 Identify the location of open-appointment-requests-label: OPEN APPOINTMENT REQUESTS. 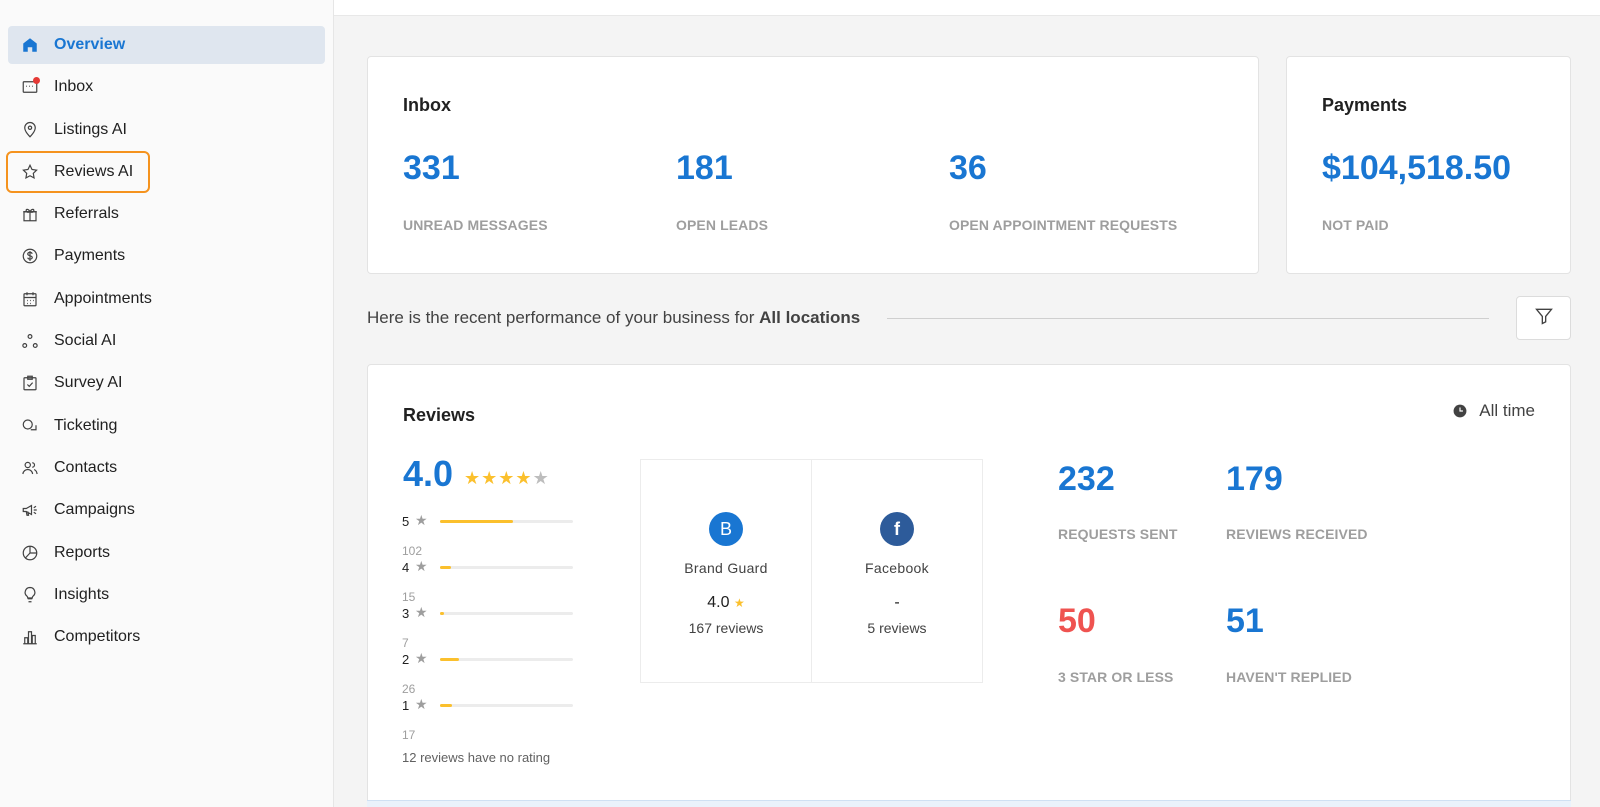
(1063, 225).